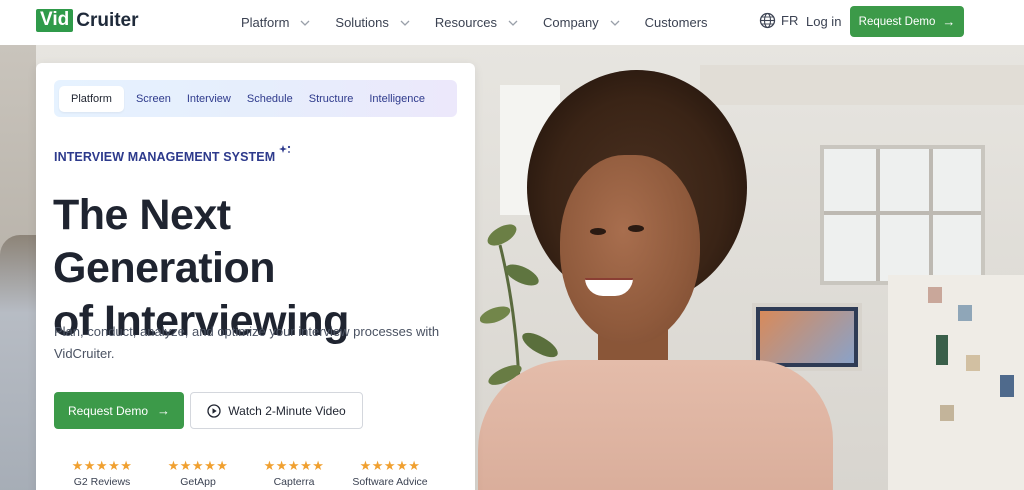  I want to click on nav-item-platform: Platform, so click(276, 22).